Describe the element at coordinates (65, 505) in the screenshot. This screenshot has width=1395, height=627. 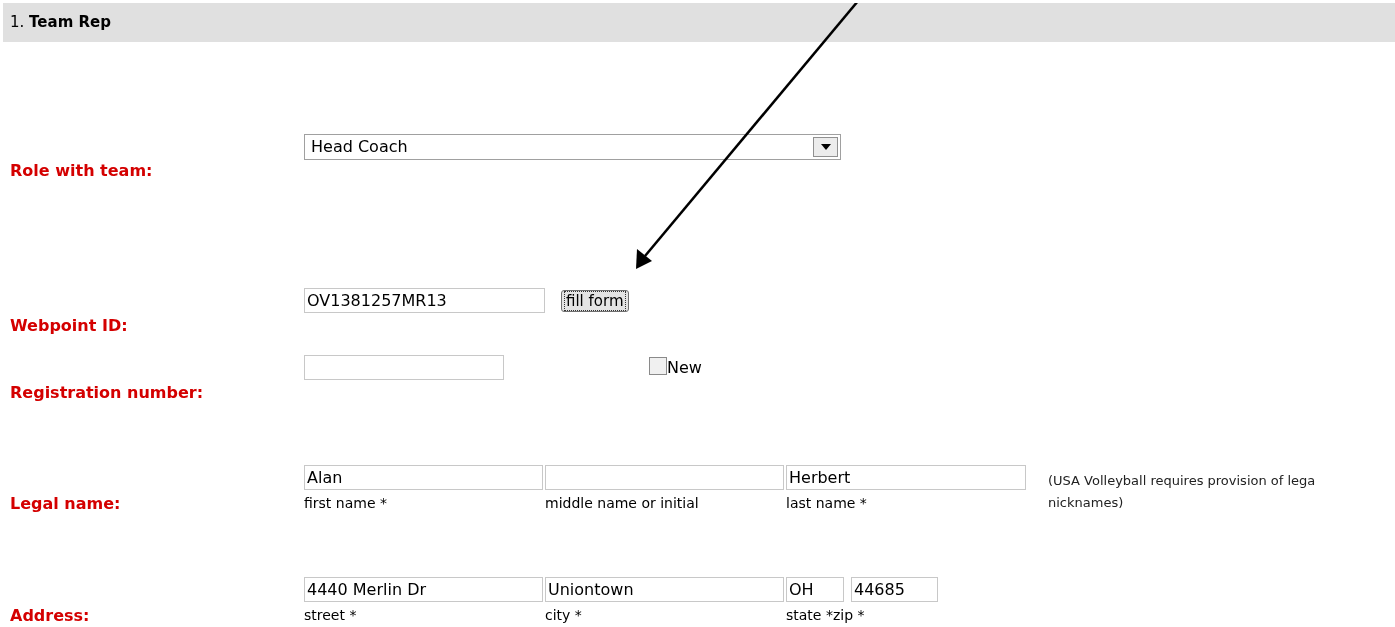
I see `field-label: Legal name:` at that location.